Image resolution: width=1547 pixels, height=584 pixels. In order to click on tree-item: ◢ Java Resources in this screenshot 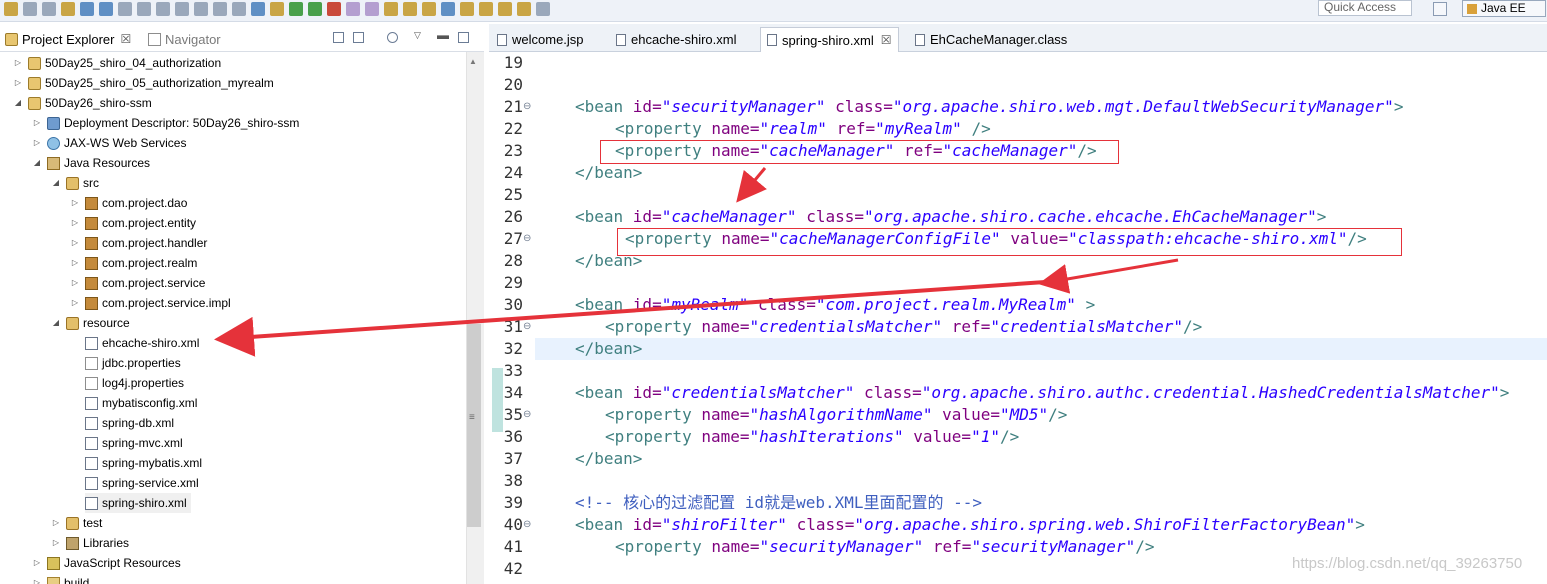, I will do `click(90, 163)`.